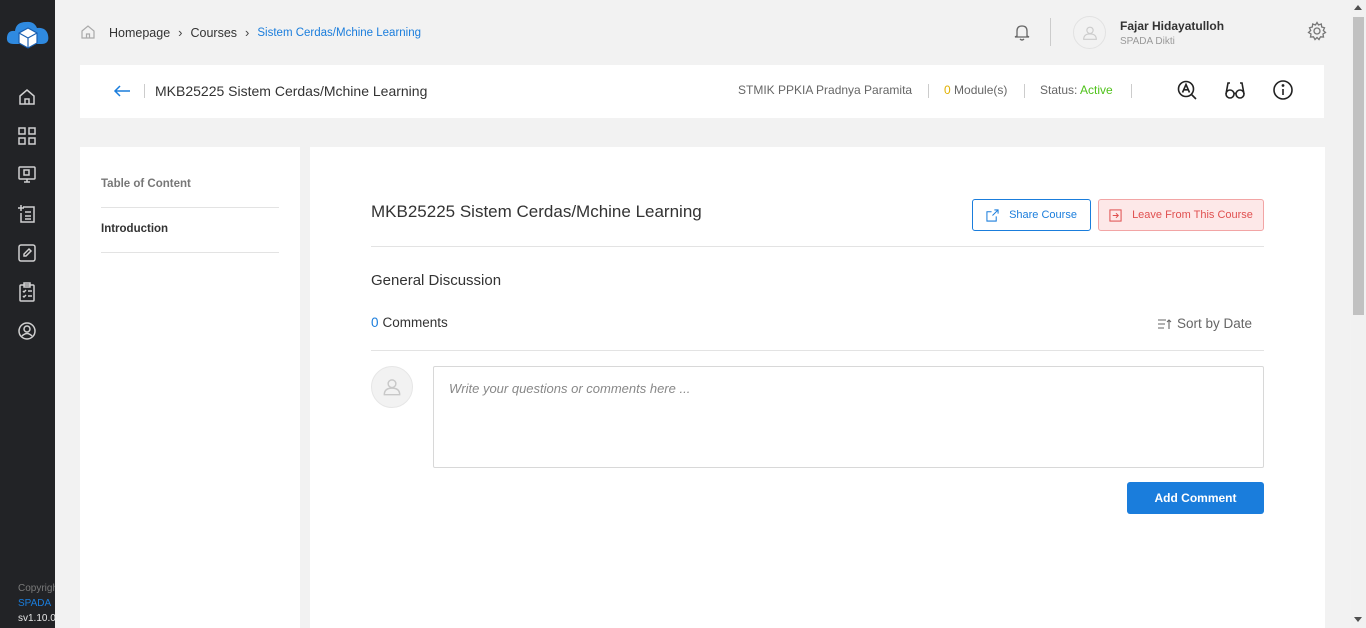 The image size is (1366, 628). What do you see at coordinates (27, 253) in the screenshot?
I see `nav-edit-icon` at bounding box center [27, 253].